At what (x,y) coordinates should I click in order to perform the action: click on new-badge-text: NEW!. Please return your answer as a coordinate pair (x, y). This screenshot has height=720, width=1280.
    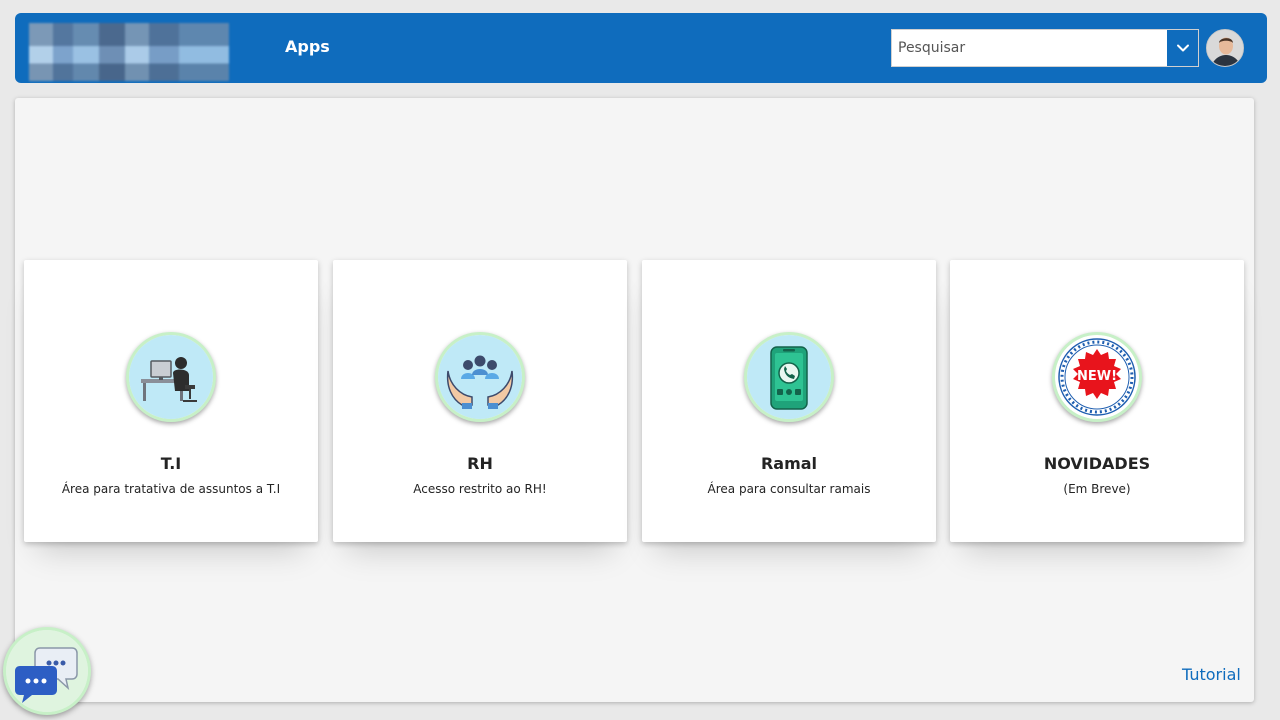
    Looking at the image, I should click on (1097, 376).